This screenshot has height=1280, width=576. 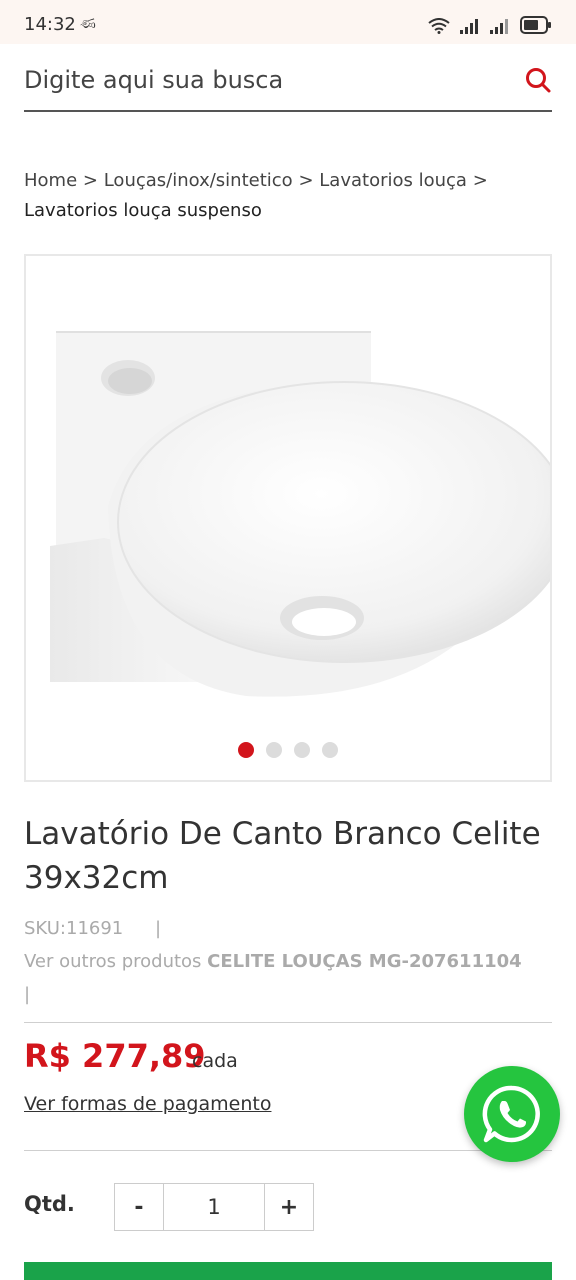 I want to click on whatsapp-icon, so click(x=511, y=1114).